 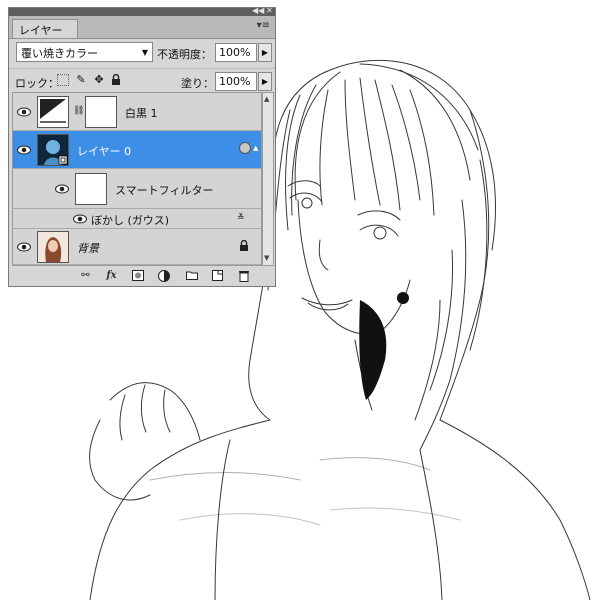 I want to click on fx-icon: fx, so click(x=111, y=276).